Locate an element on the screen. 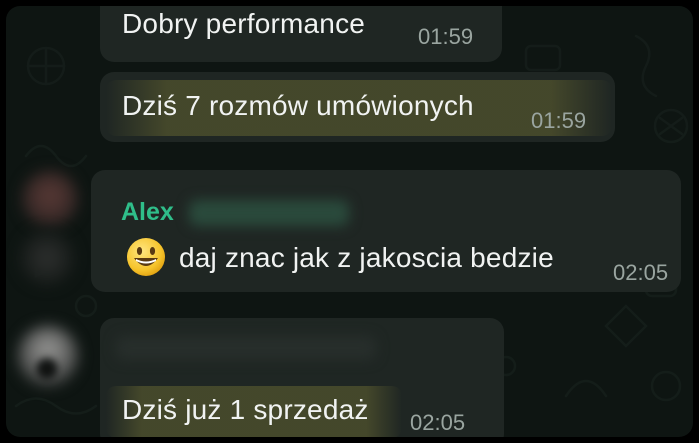 The height and width of the screenshot is (443, 699). message-bubble: Dziś 7 rozmów umówionych 01:59 is located at coordinates (357, 107).